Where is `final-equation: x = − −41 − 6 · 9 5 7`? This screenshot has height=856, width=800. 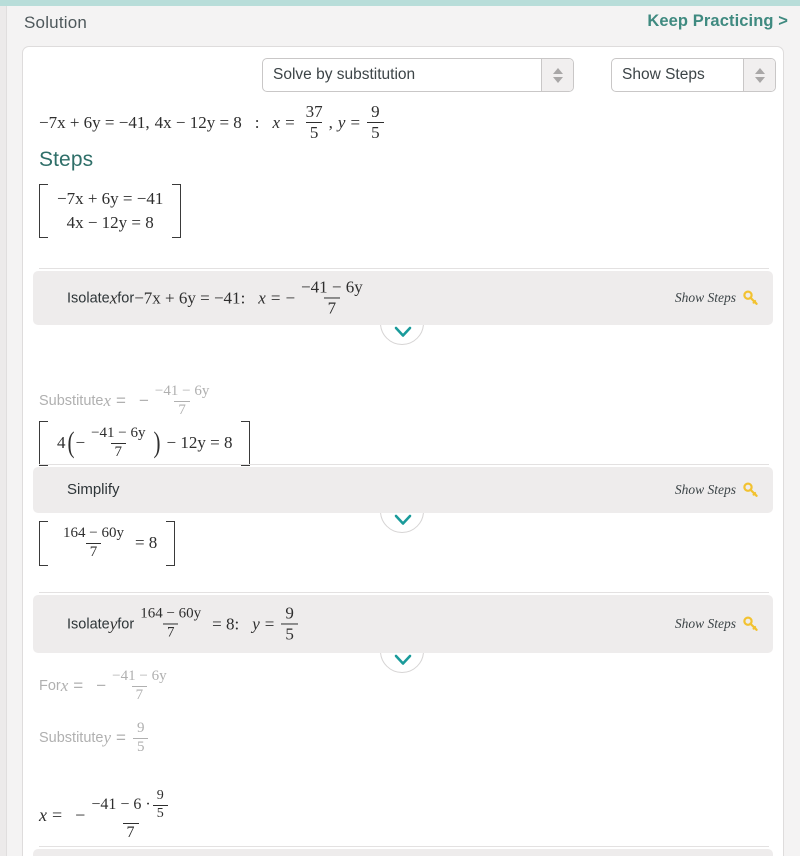 final-equation: x = − −41 − 6 · 9 5 7 is located at coordinates (107, 815).